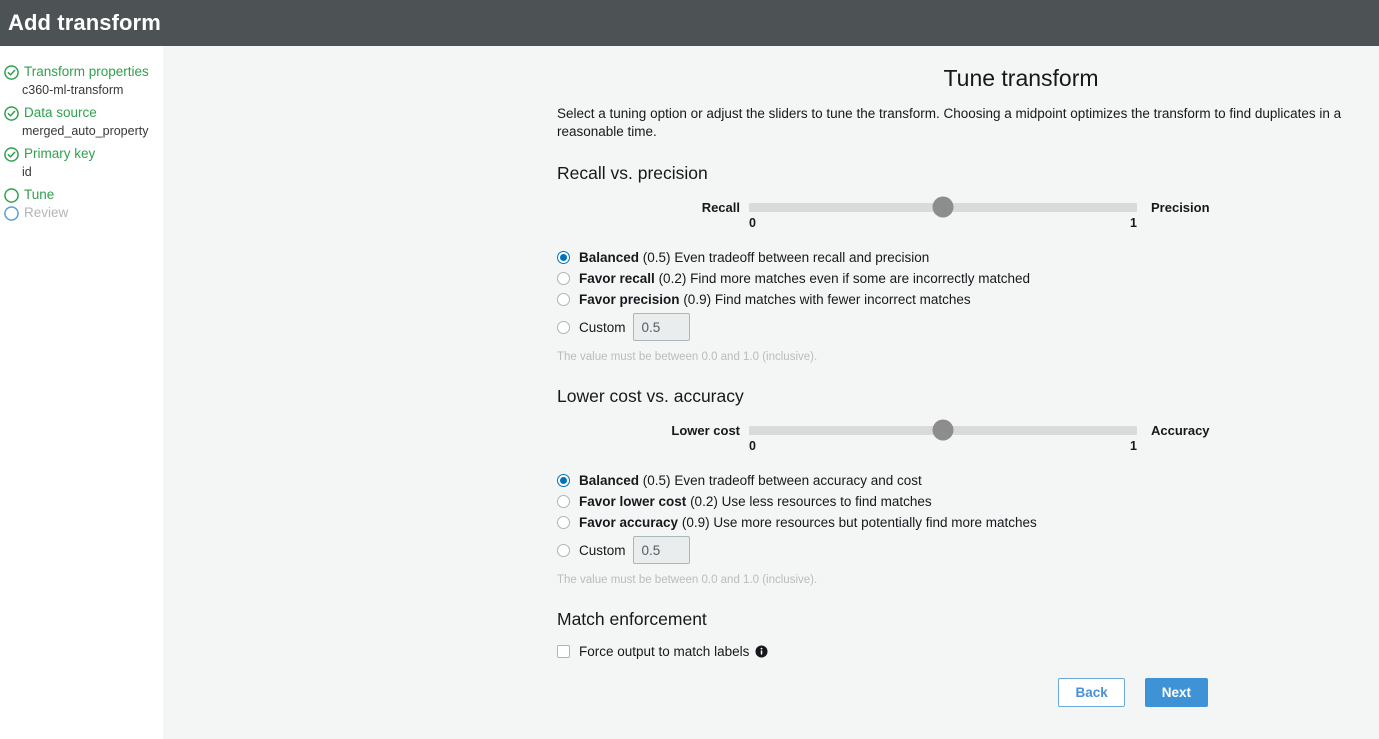  I want to click on option-name: Favor recall, so click(617, 279).